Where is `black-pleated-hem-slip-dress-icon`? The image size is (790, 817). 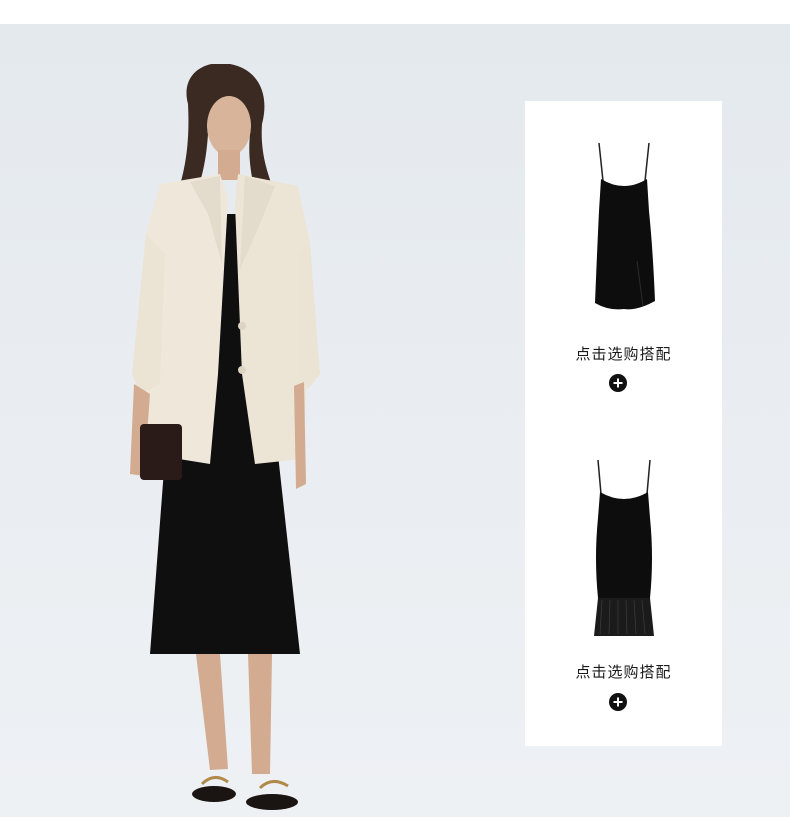 black-pleated-hem-slip-dress-icon is located at coordinates (624, 550).